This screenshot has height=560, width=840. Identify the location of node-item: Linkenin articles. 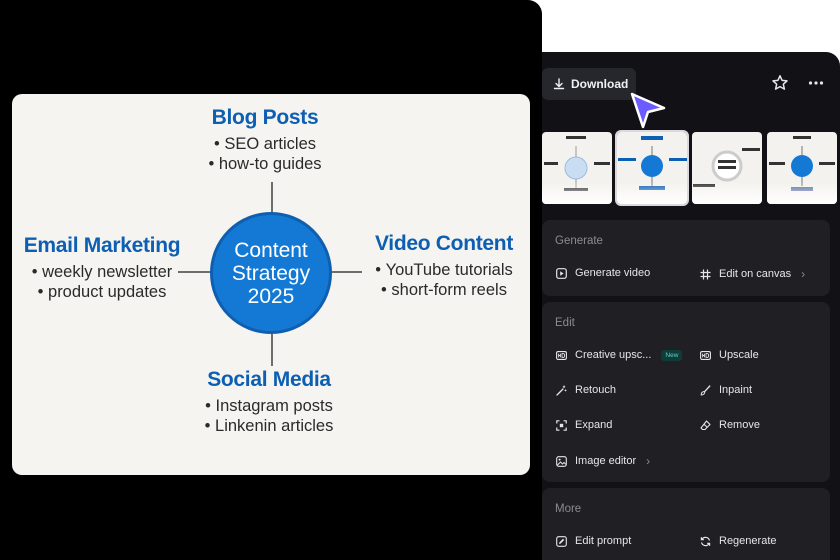
(269, 426).